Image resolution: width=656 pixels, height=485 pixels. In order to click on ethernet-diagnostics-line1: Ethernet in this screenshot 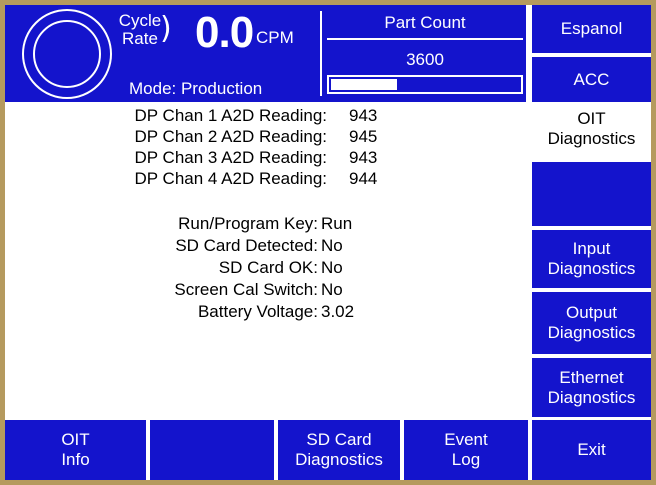, I will do `click(591, 377)`.